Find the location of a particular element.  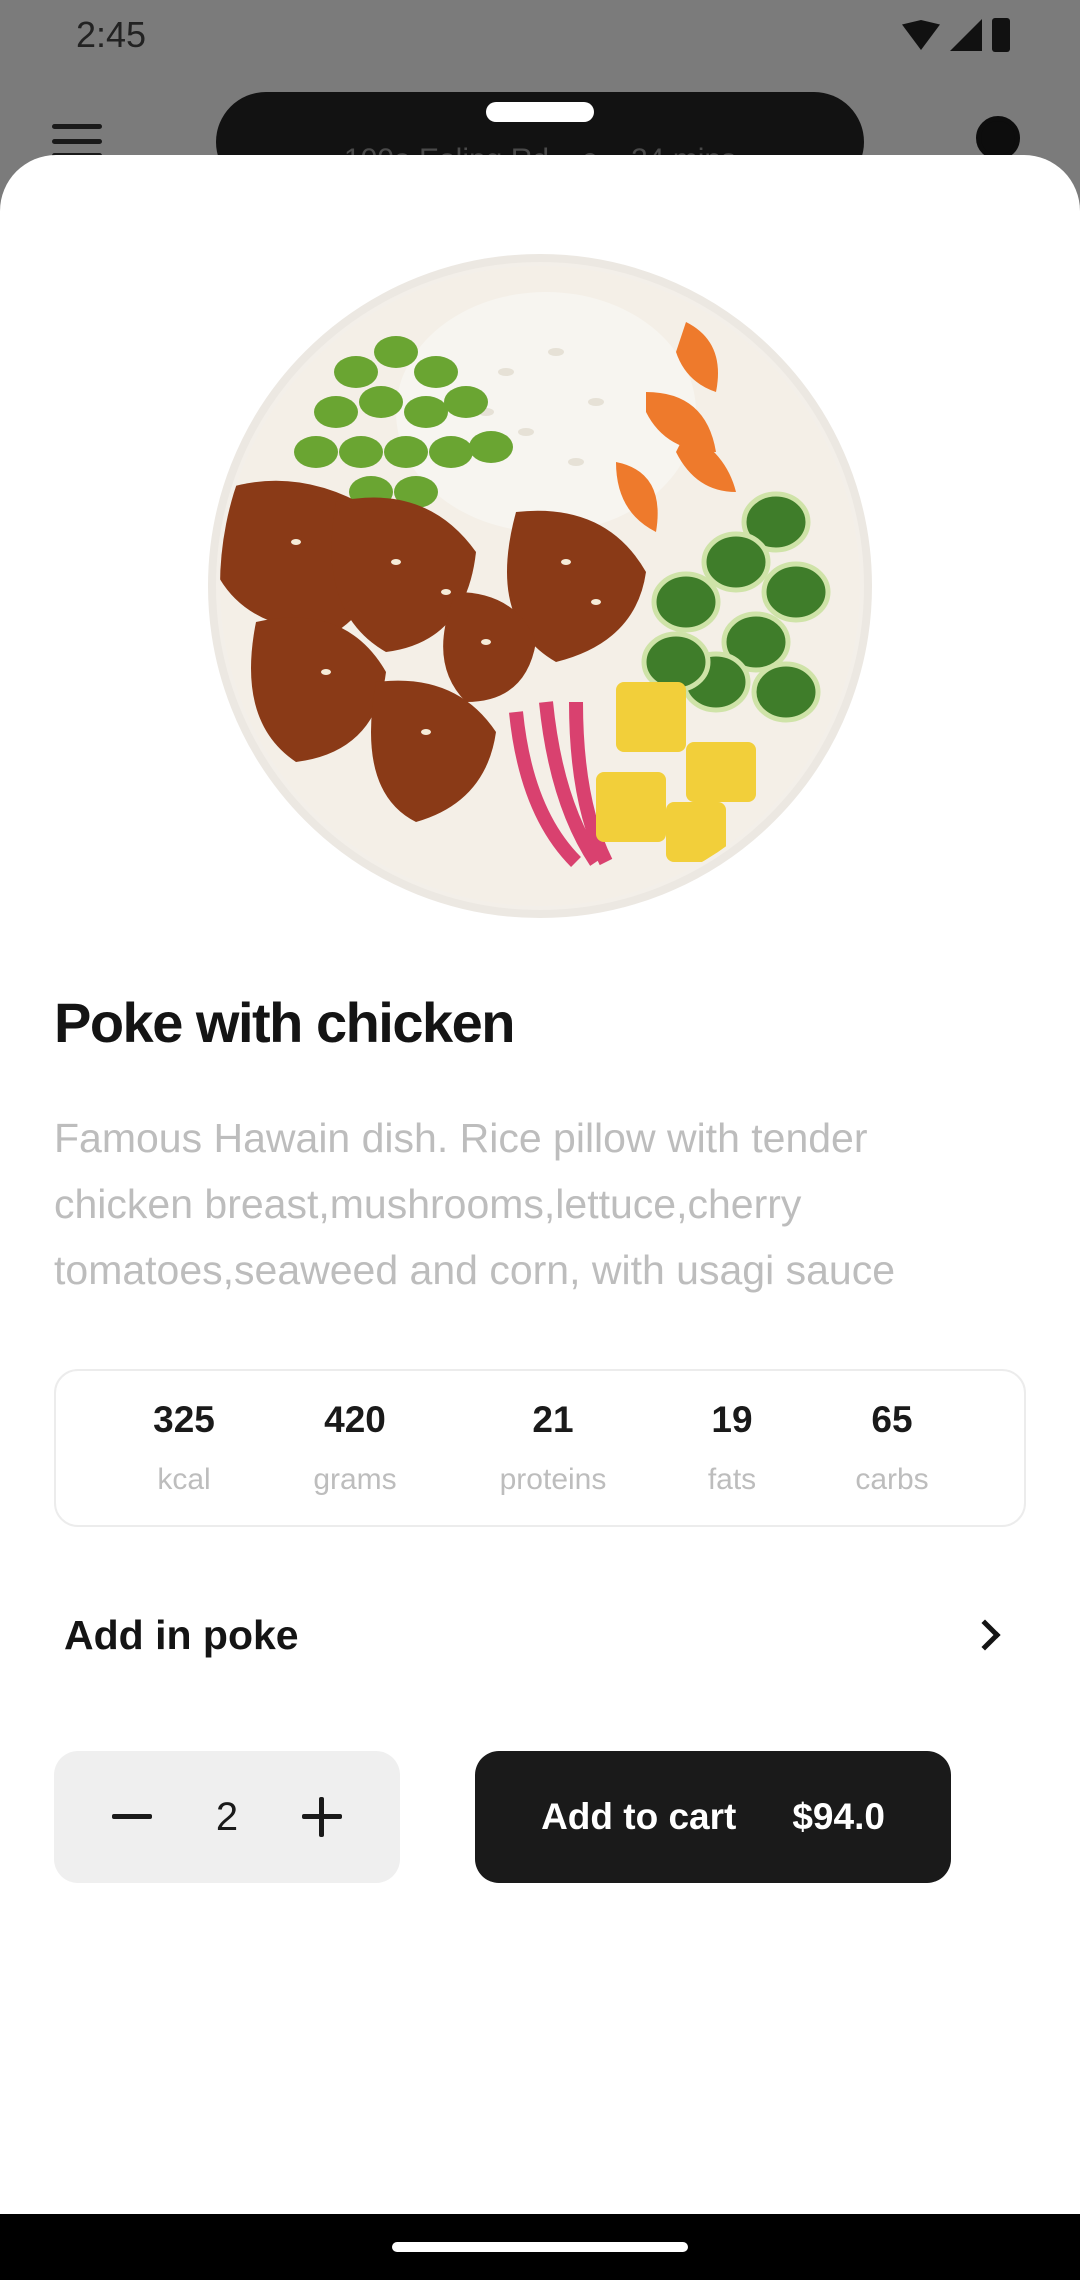

status-time: 2:45 is located at coordinates (111, 34).